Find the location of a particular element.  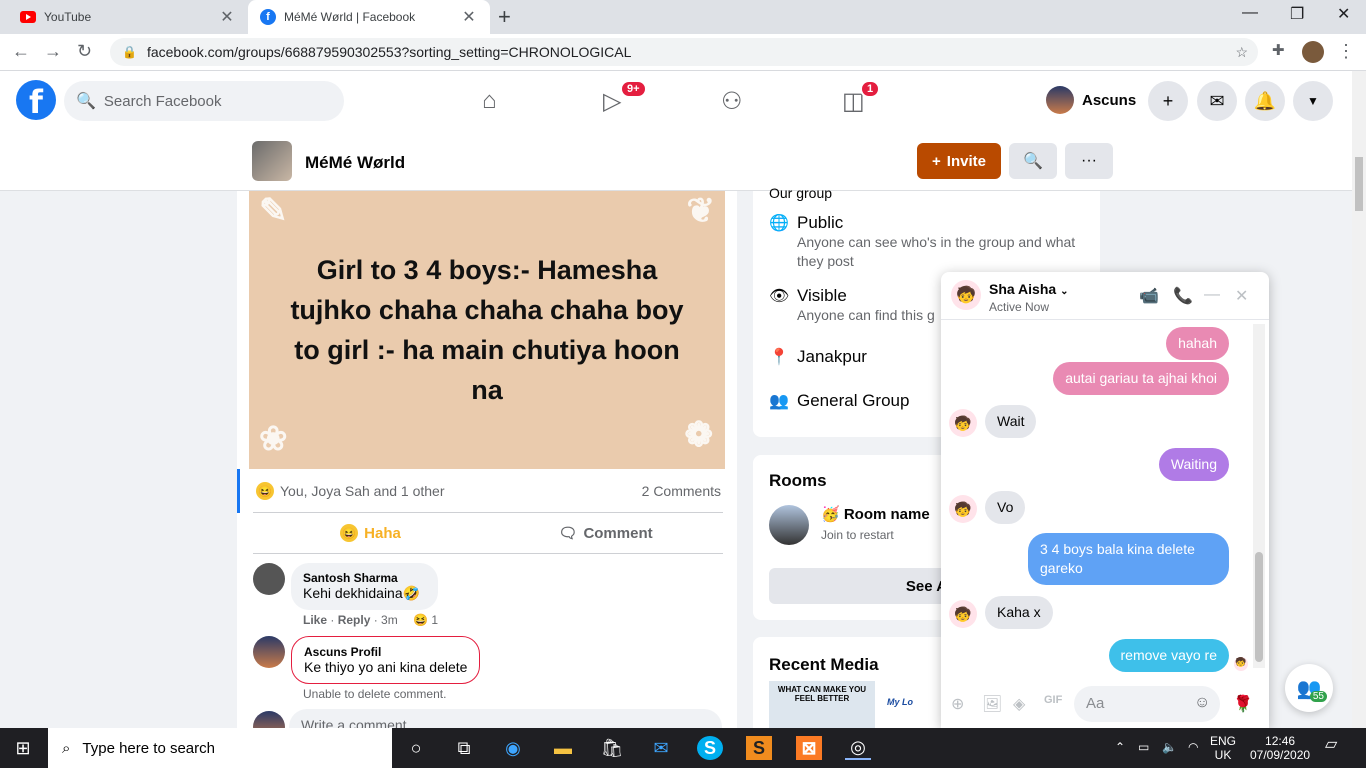

message-outgoing: hahah is located at coordinates (1197, 343).